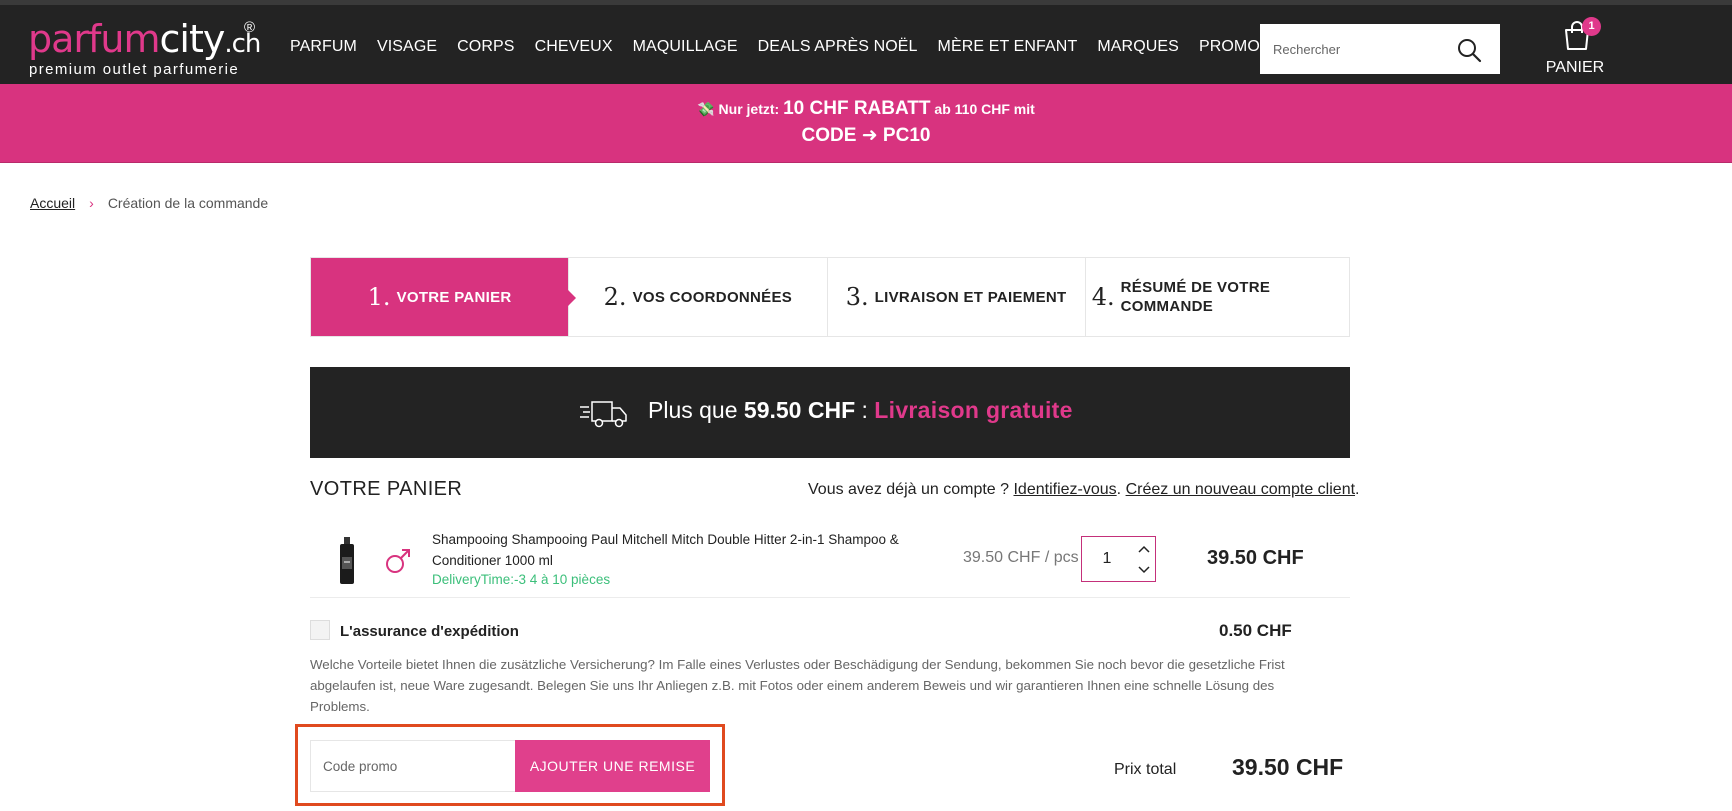  What do you see at coordinates (1255, 558) in the screenshot?
I see `line-total: 39.50 CHF` at bounding box center [1255, 558].